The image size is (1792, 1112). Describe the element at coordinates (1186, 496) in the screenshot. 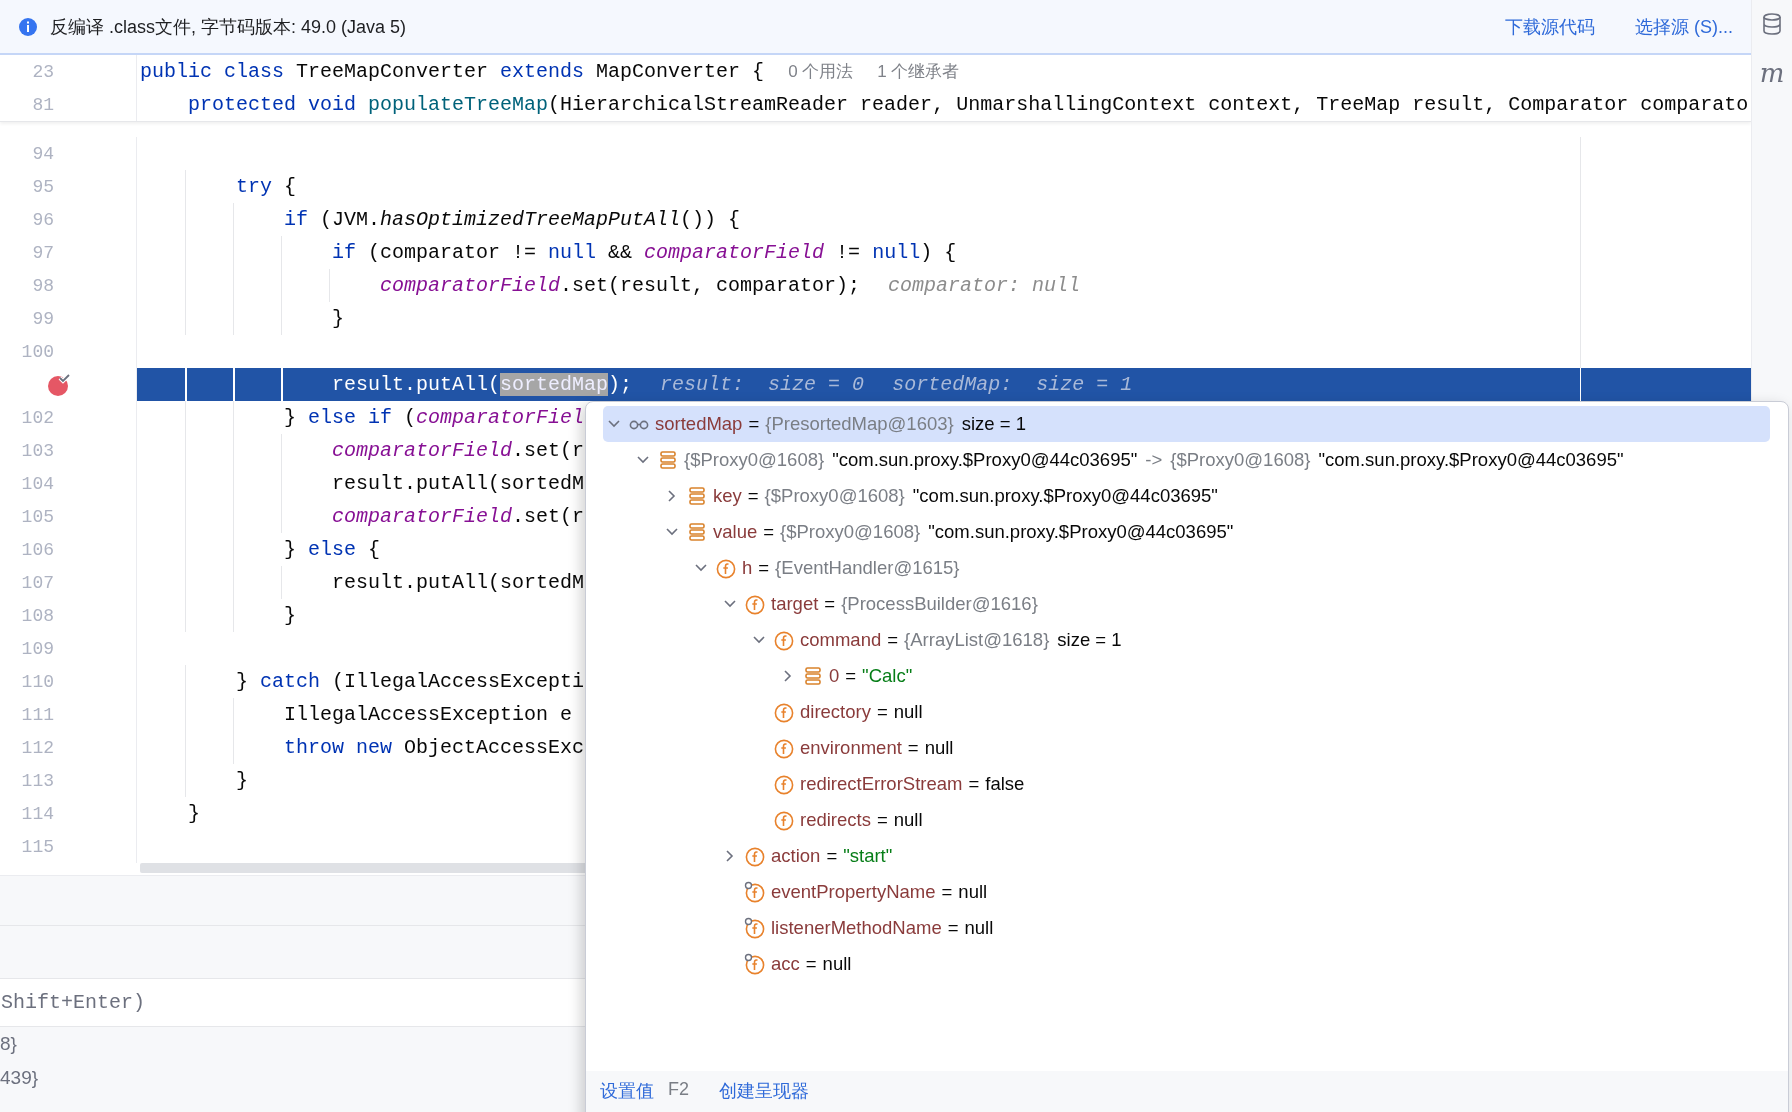

I see `tree-row: key = {$Proxy0@1608} "com.sun.proxy.$Proxy0@44c03695"` at that location.